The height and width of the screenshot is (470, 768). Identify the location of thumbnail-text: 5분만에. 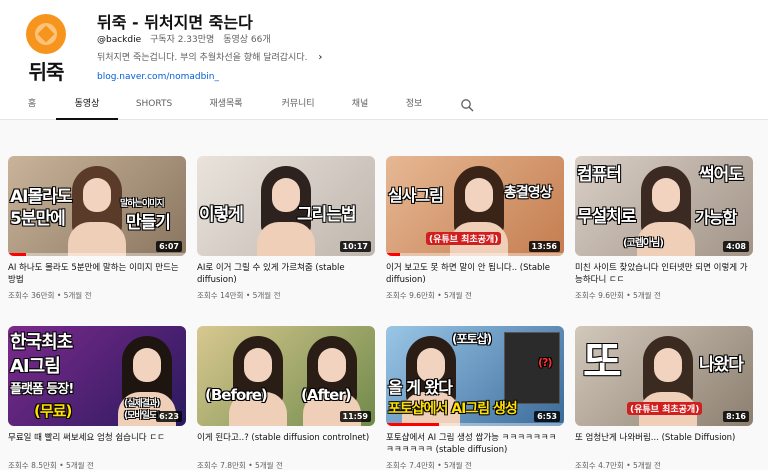
(38, 219).